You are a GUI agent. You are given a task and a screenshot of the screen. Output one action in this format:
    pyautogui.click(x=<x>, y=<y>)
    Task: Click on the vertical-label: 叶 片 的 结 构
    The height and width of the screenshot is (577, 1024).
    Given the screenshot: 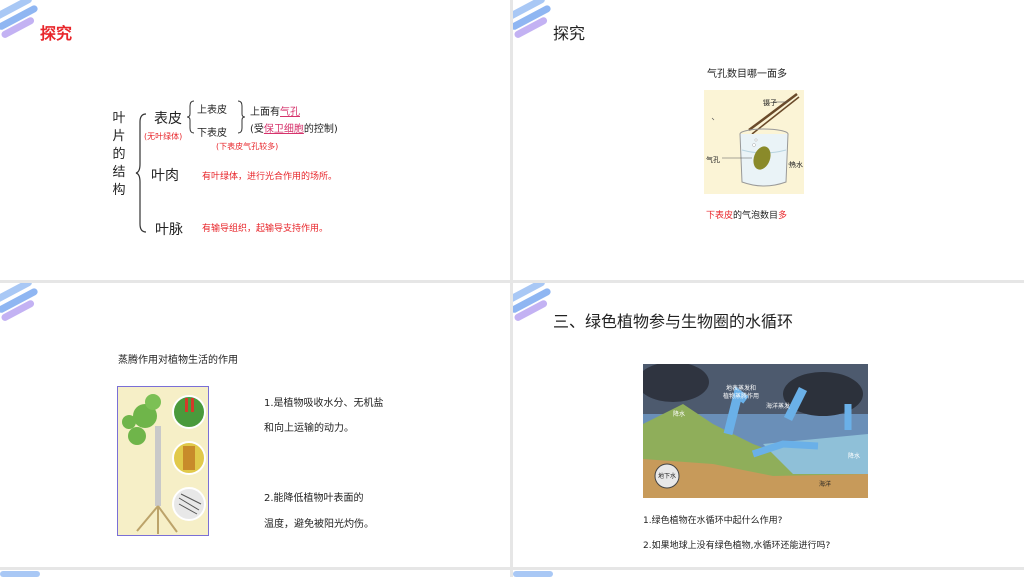 What is the action you would take?
    pyautogui.click(x=119, y=154)
    